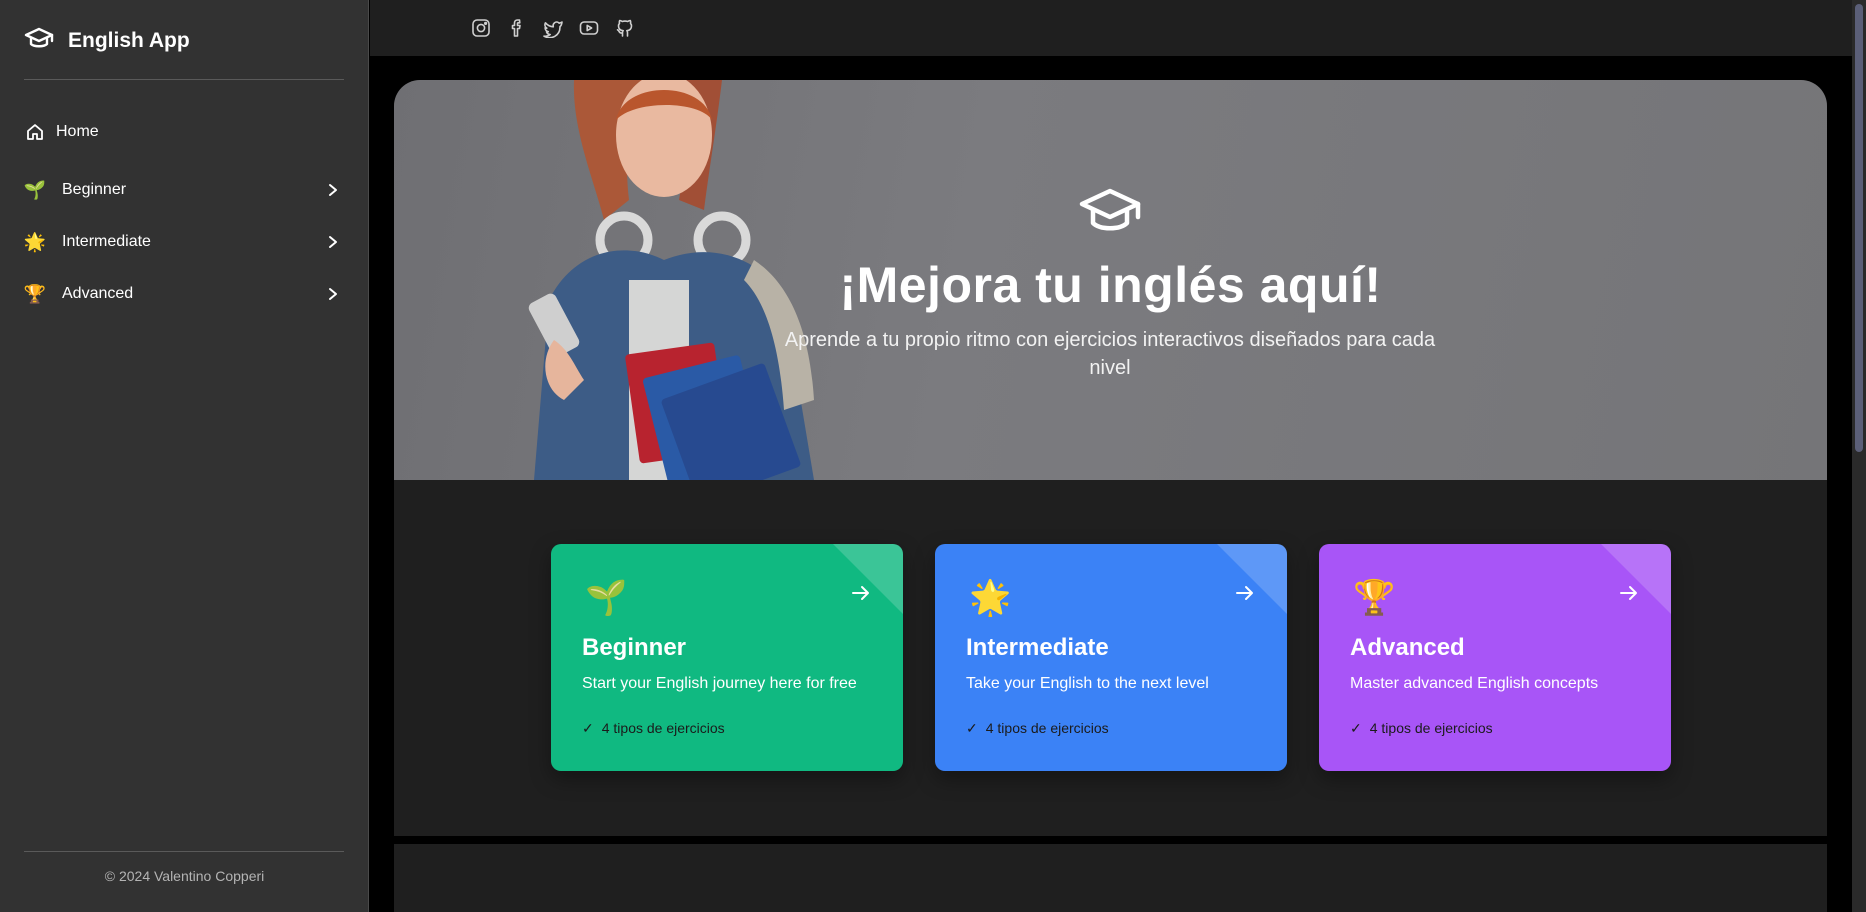 This screenshot has width=1866, height=912. What do you see at coordinates (517, 28) in the screenshot?
I see `facebook-icon` at bounding box center [517, 28].